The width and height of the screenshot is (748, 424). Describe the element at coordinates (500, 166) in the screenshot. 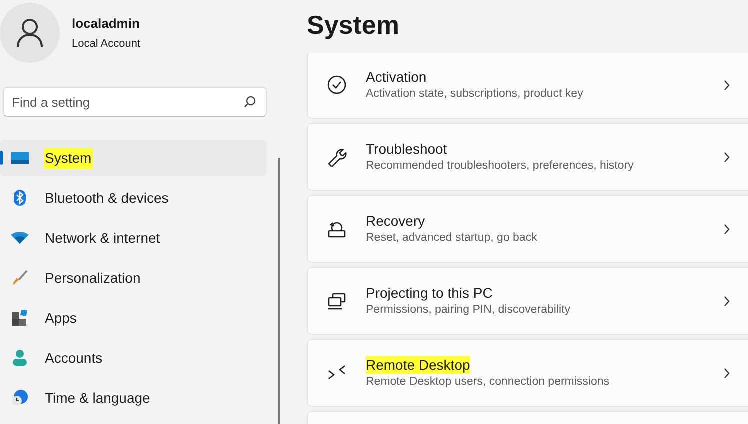

I see `card-description: Recommended troubleshooters, preferences, history` at that location.